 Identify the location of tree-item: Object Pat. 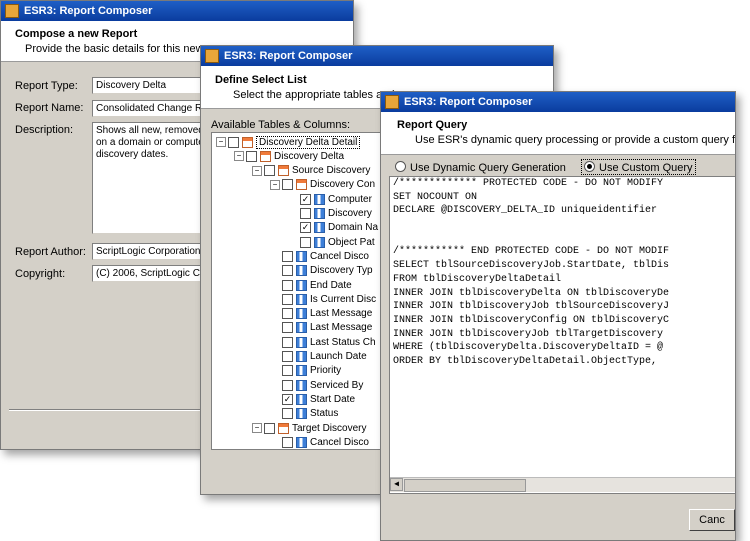
(331, 242).